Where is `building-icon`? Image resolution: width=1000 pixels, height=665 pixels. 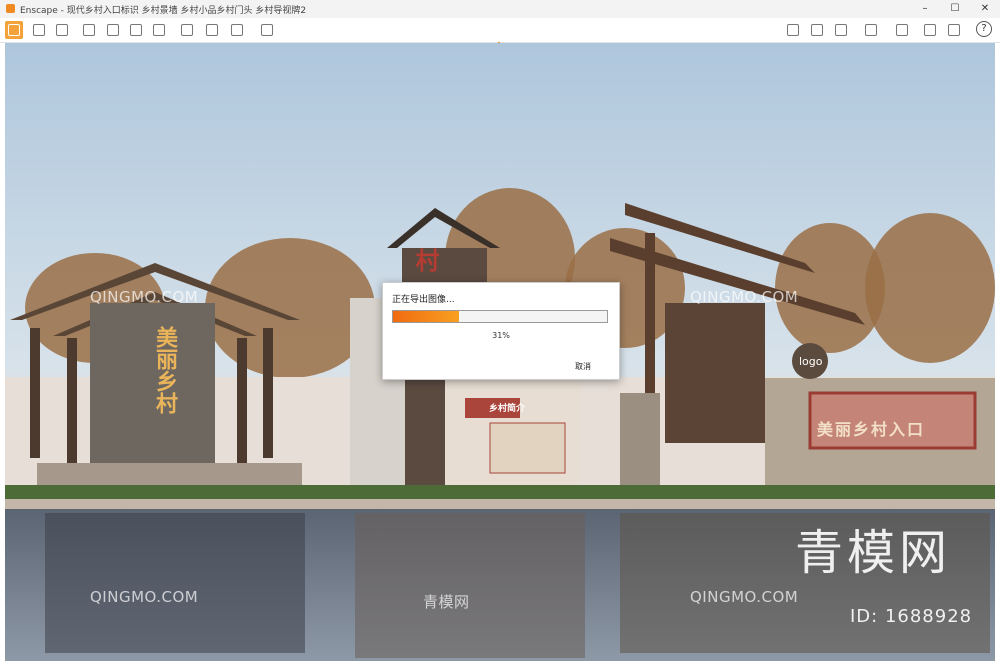 building-icon is located at coordinates (136, 30).